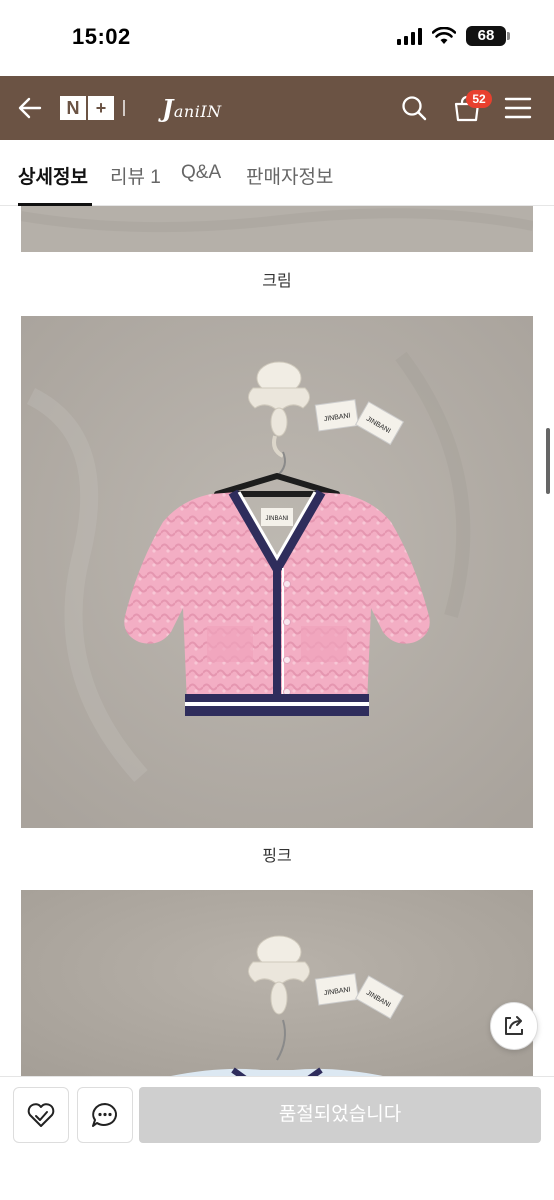 Image resolution: width=554 pixels, height=1200 pixels. I want to click on svg-text: JINBANI, so click(276, 519).